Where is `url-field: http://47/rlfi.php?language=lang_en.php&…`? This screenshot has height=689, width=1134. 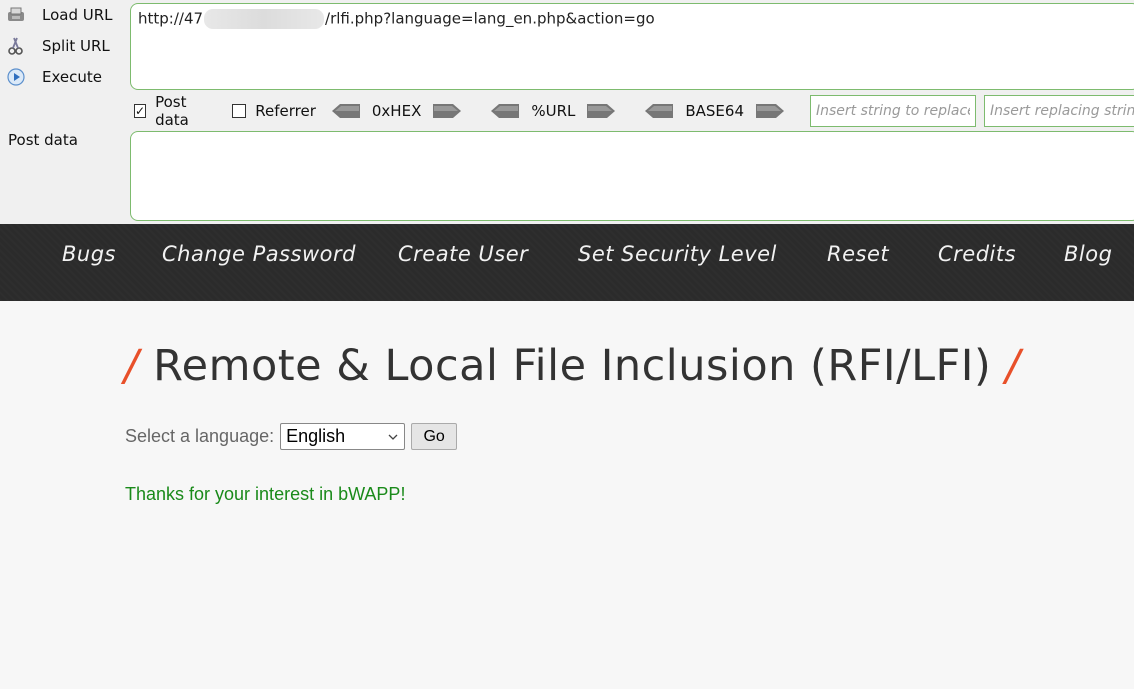 url-field: http://47/rlfi.php?language=lang_en.php&… is located at coordinates (632, 46).